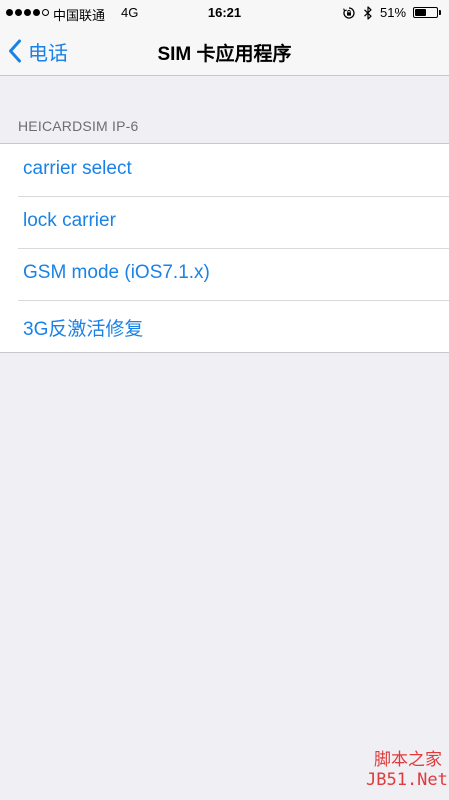 The image size is (449, 800). I want to click on battery-level-fill, so click(420, 12).